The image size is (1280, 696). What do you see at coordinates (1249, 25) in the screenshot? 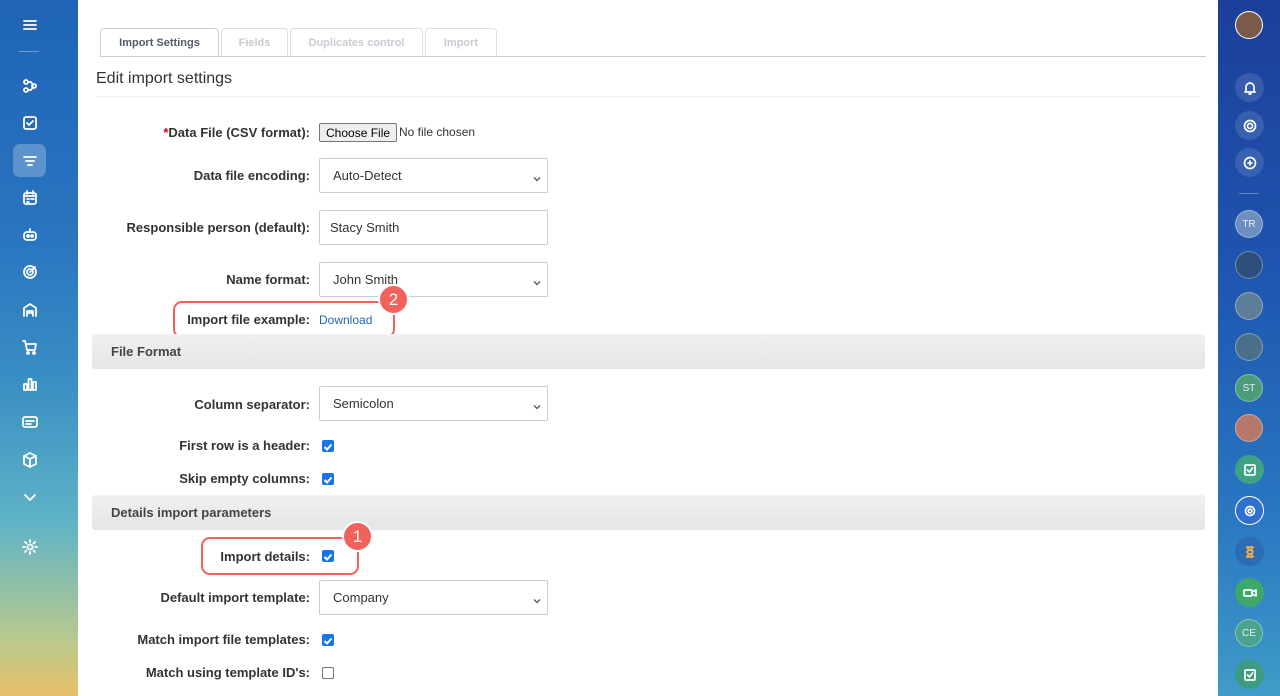
I see `user-avatar` at bounding box center [1249, 25].